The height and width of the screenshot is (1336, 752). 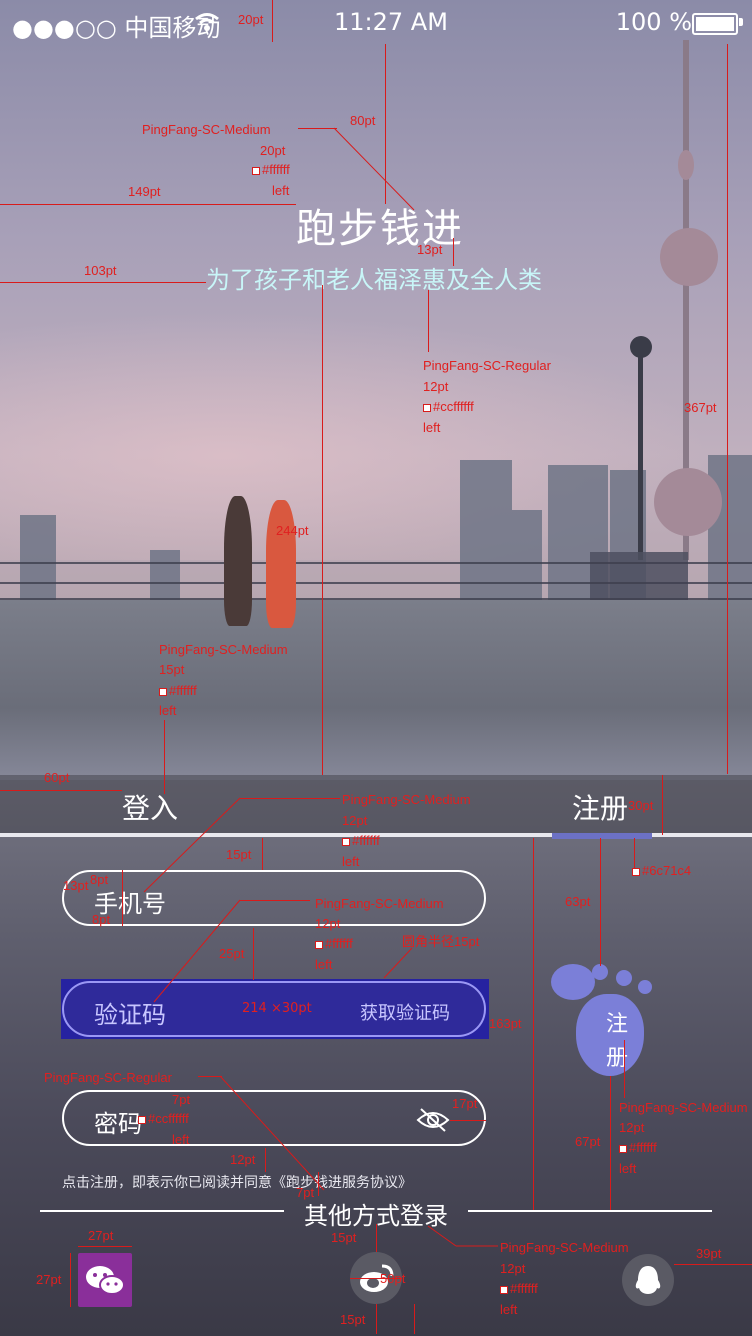 I want to click on code-size-note: 214 ×30pt, so click(x=277, y=1008).